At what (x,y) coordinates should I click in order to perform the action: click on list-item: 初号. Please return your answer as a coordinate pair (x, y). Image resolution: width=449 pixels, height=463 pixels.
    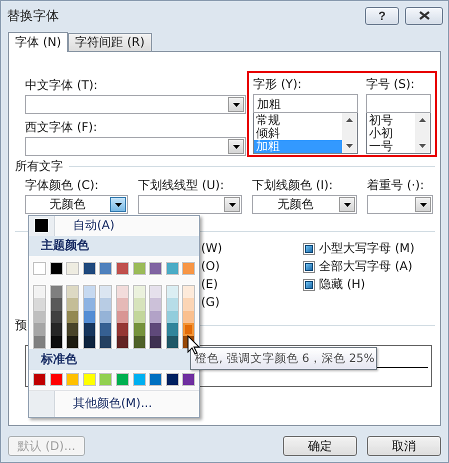
    Looking at the image, I should click on (390, 120).